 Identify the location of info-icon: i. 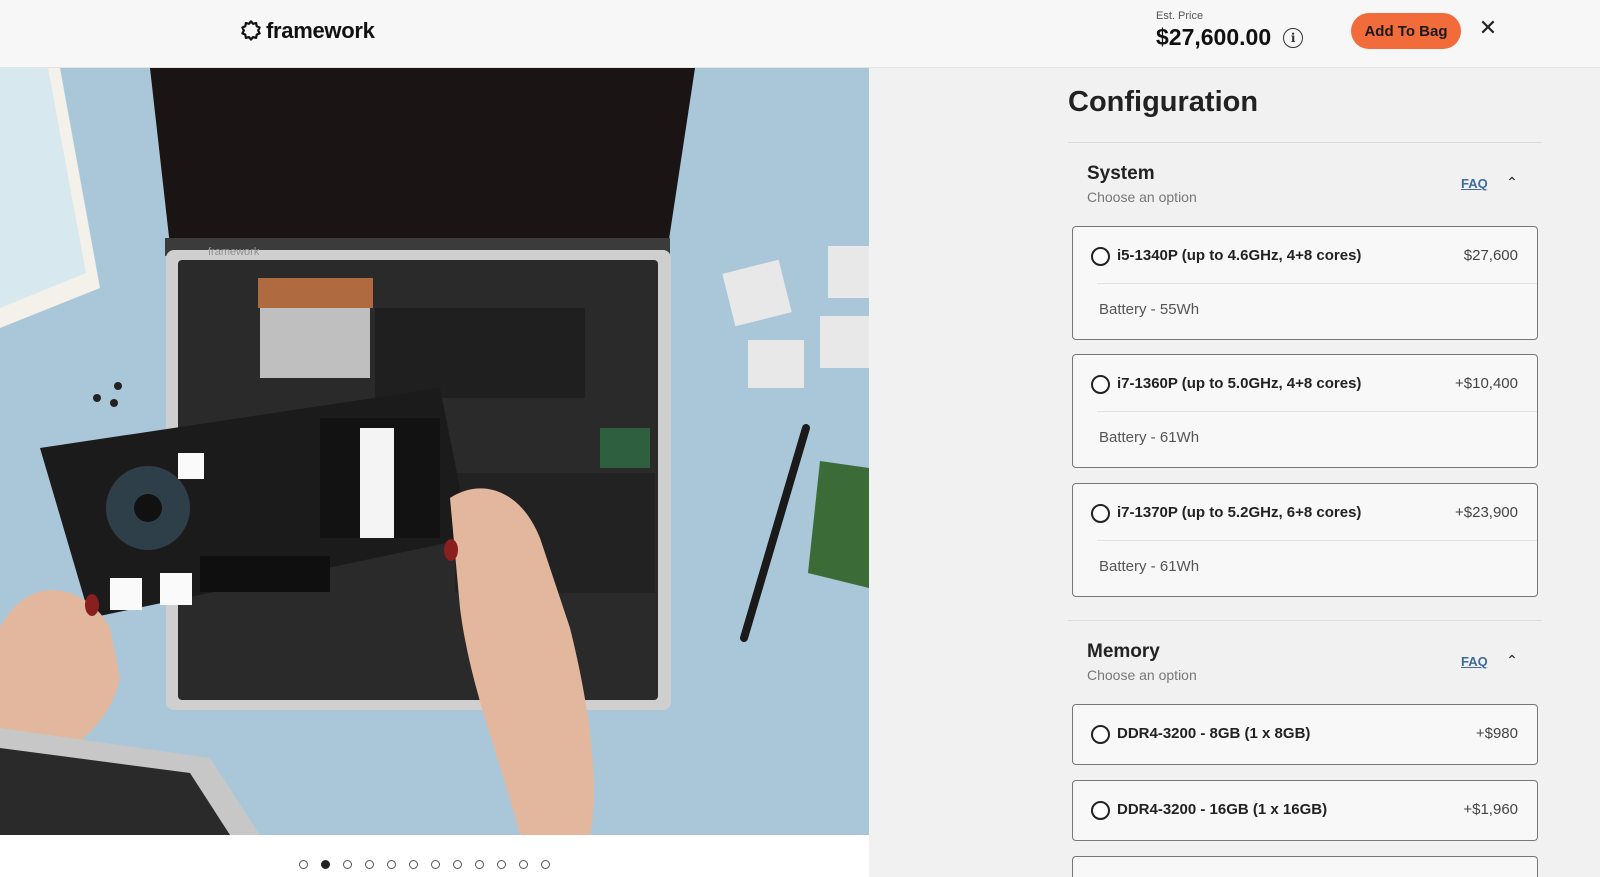
(1293, 37).